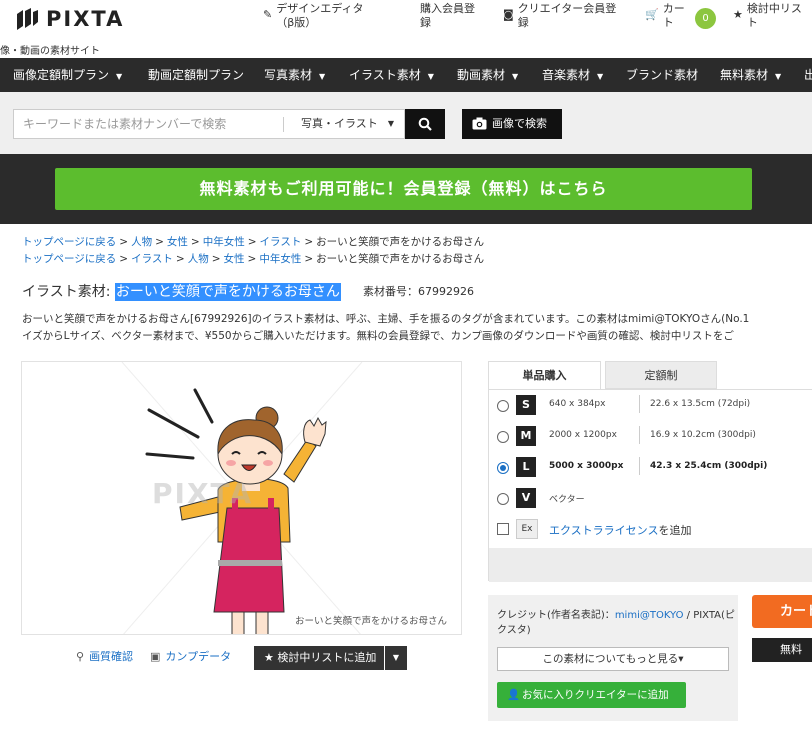 This screenshot has height=744, width=812. Describe the element at coordinates (526, 467) in the screenshot. I see `size-code: L` at that location.